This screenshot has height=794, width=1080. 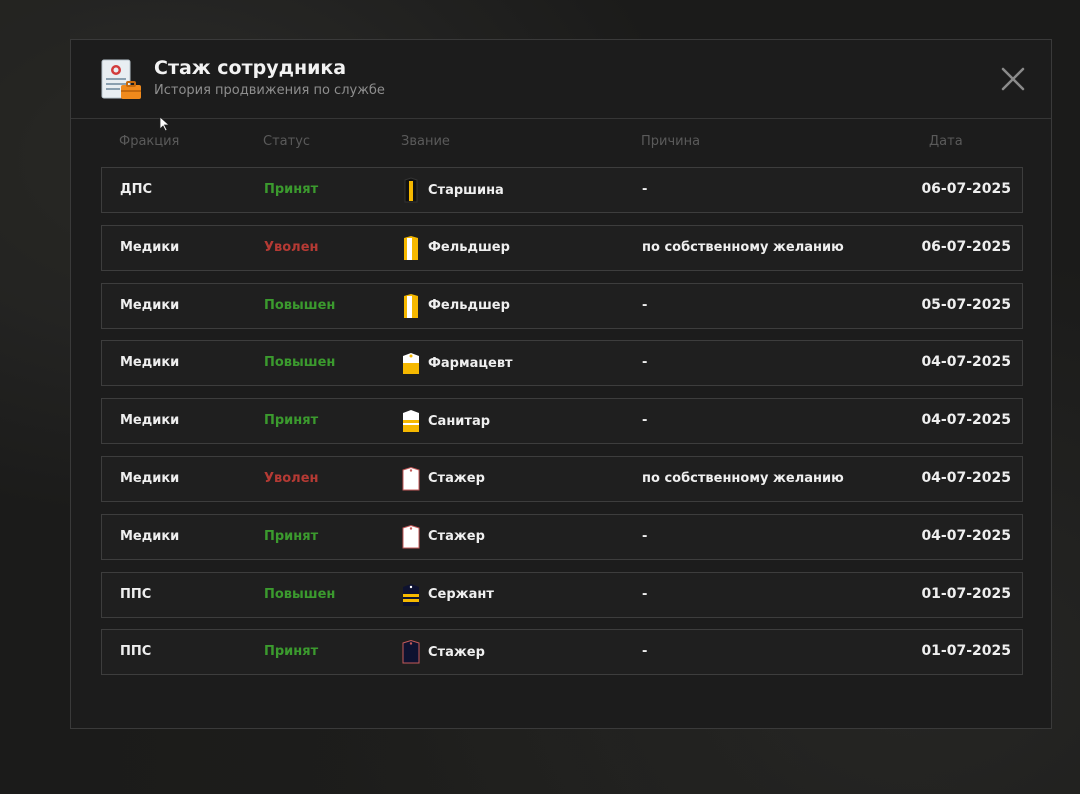 What do you see at coordinates (1013, 79) in the screenshot?
I see `close-icon` at bounding box center [1013, 79].